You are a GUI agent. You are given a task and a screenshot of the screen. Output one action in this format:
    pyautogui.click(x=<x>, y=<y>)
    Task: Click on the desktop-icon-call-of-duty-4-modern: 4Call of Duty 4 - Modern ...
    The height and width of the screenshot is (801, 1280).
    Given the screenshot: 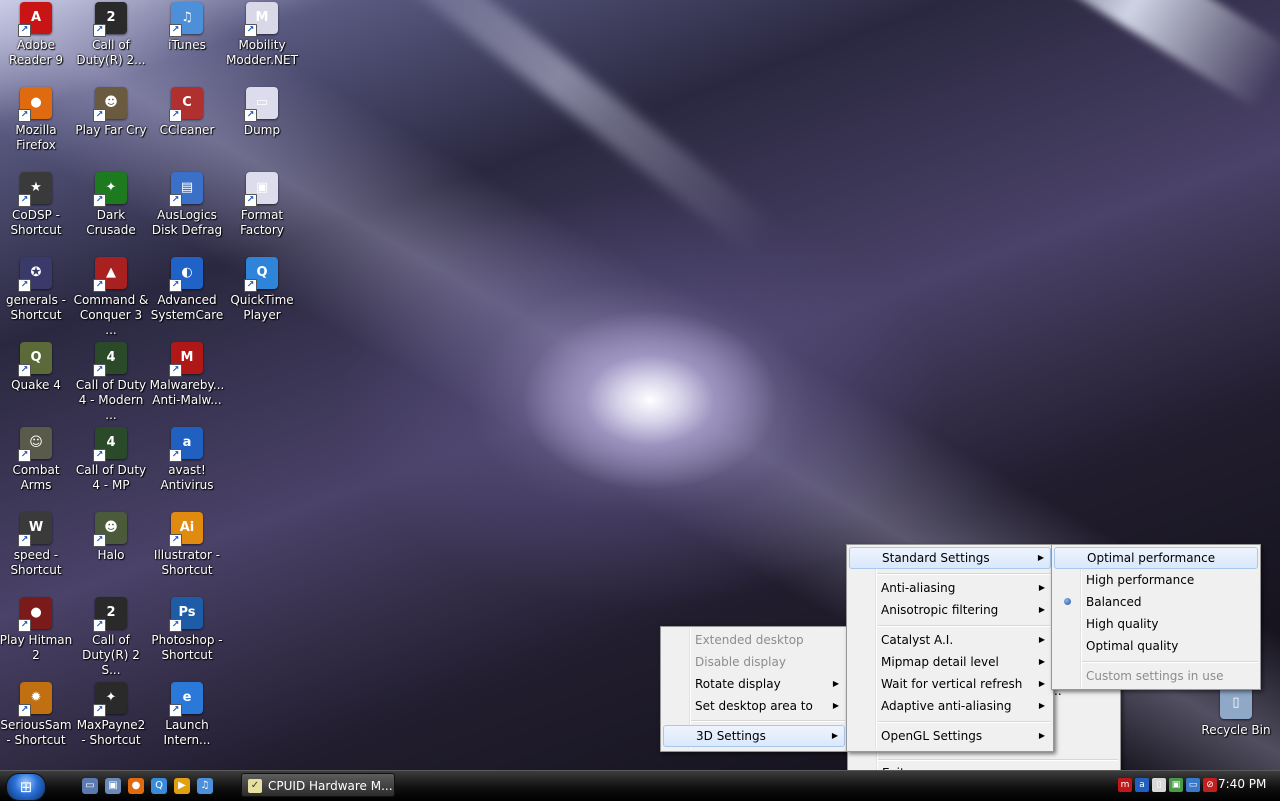 What is the action you would take?
    pyautogui.click(x=111, y=382)
    